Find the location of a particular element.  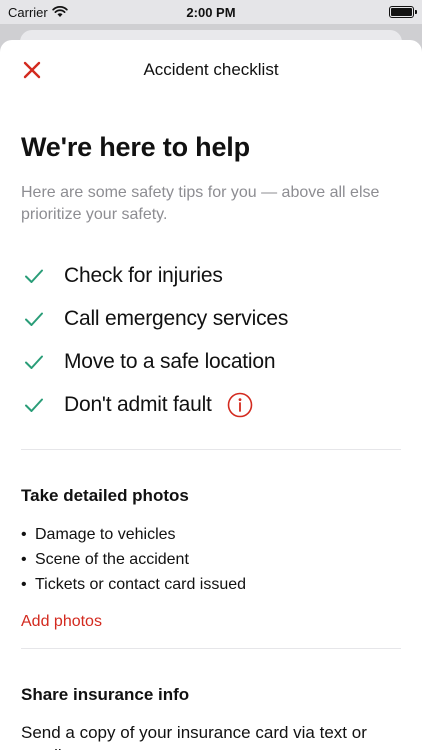

nav-bar: Accident checklist is located at coordinates (211, 70).